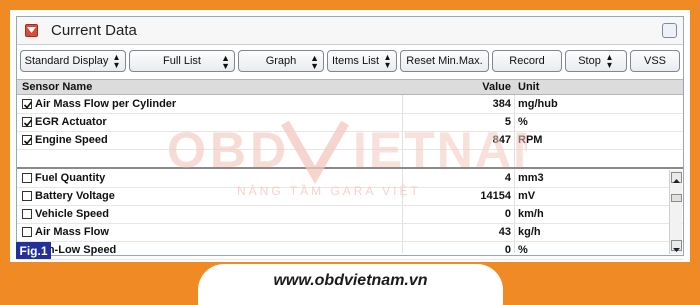 This screenshot has width=700, height=305. What do you see at coordinates (350, 251) in the screenshot?
I see `table-row: Fan-Low Speed 0%` at bounding box center [350, 251].